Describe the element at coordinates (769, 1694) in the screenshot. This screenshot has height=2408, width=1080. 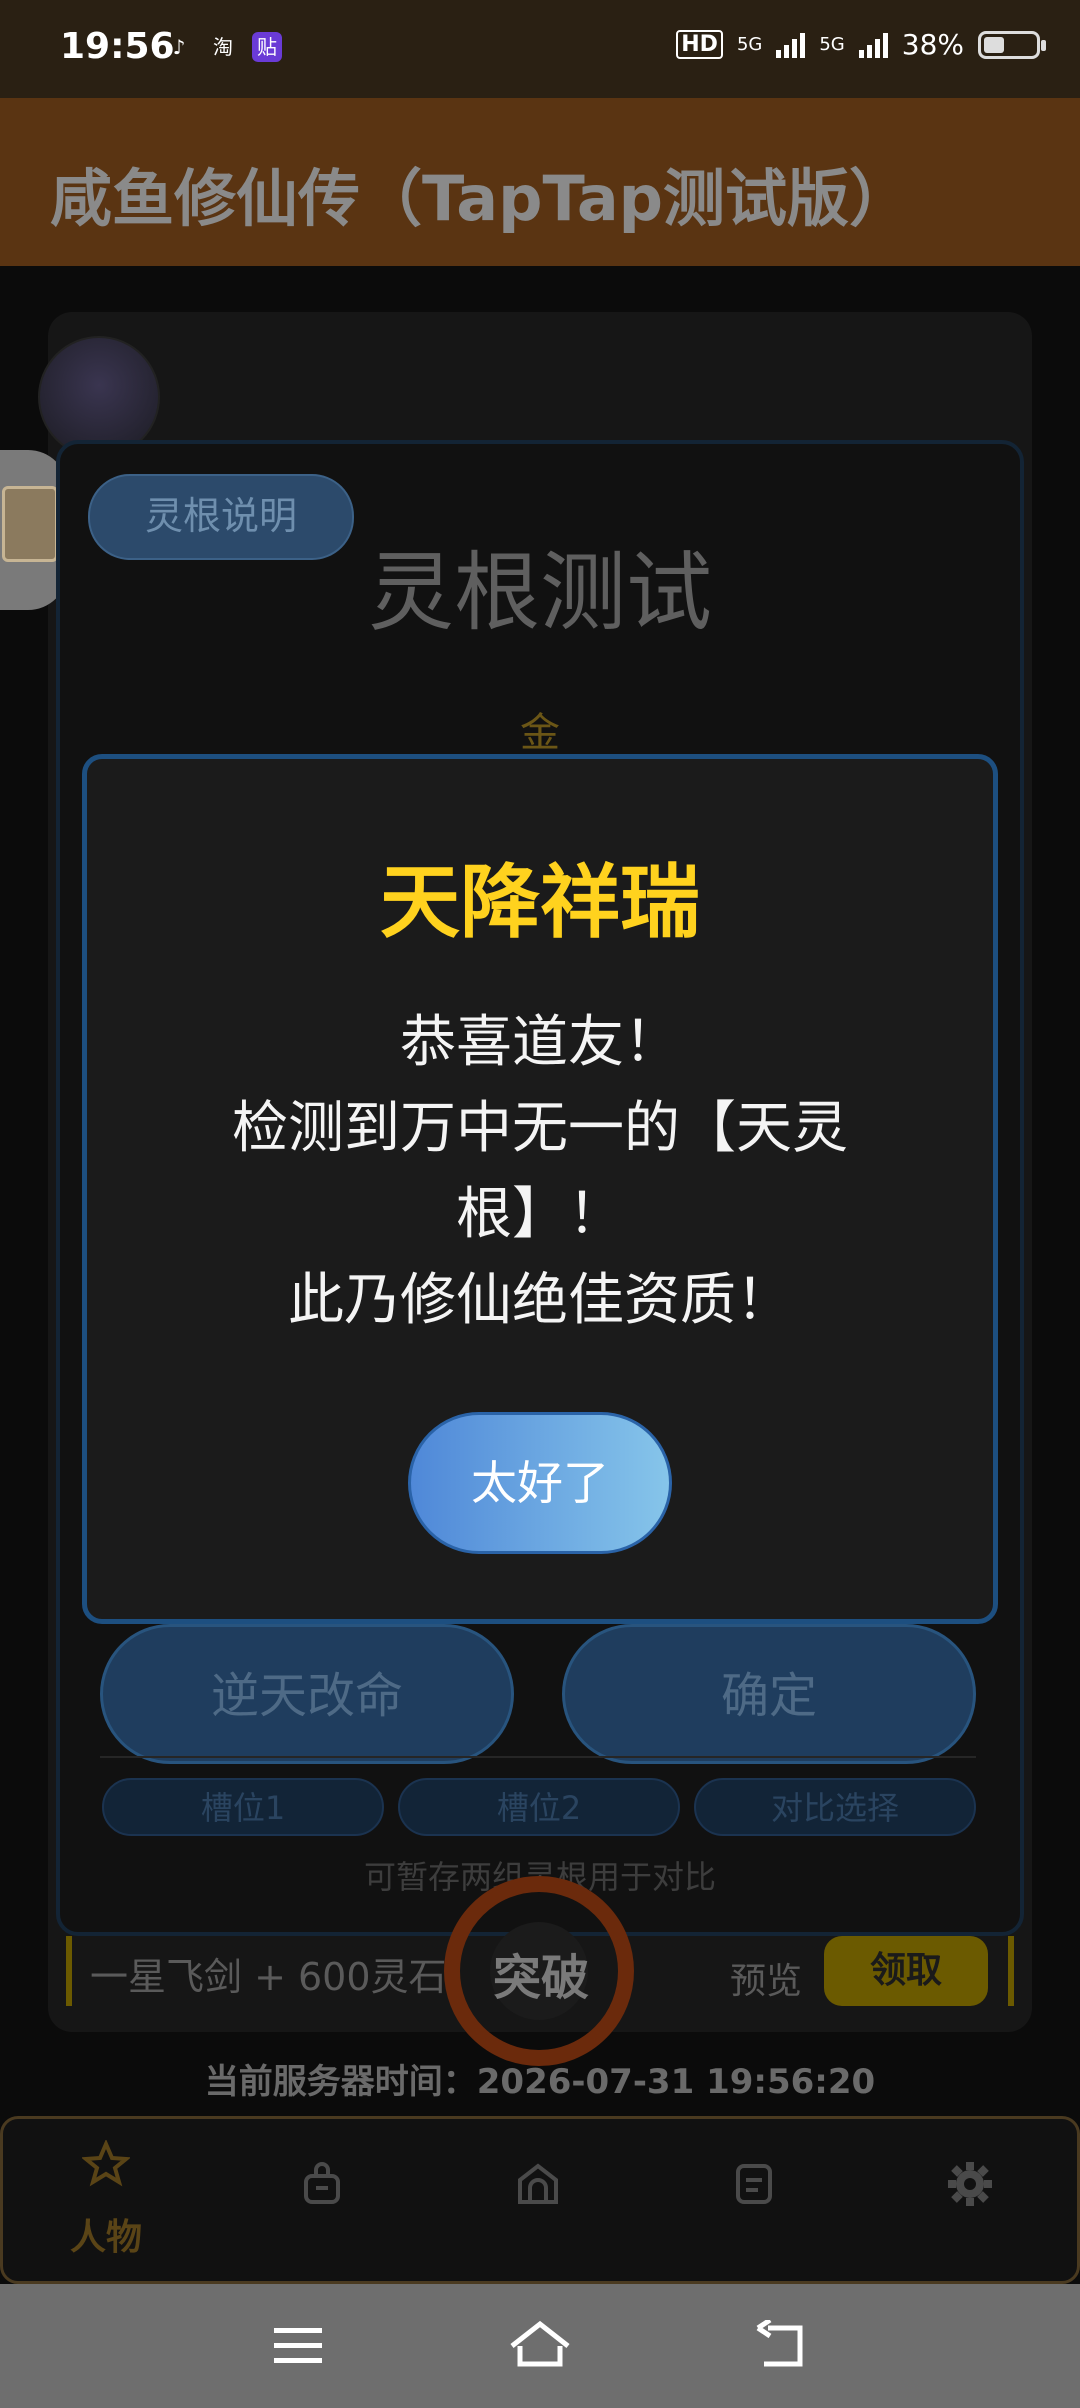
I see `confirm-button: 确定` at that location.